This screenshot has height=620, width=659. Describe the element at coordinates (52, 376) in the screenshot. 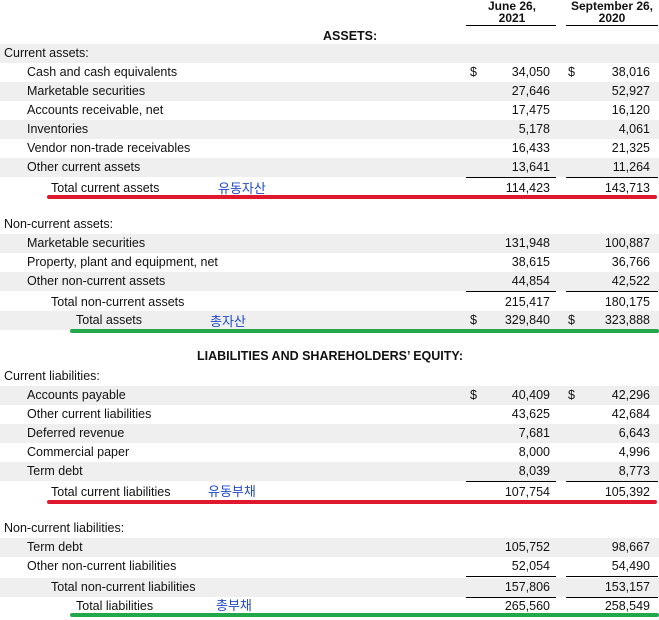

I see `row-label: Current liabilities:` at that location.